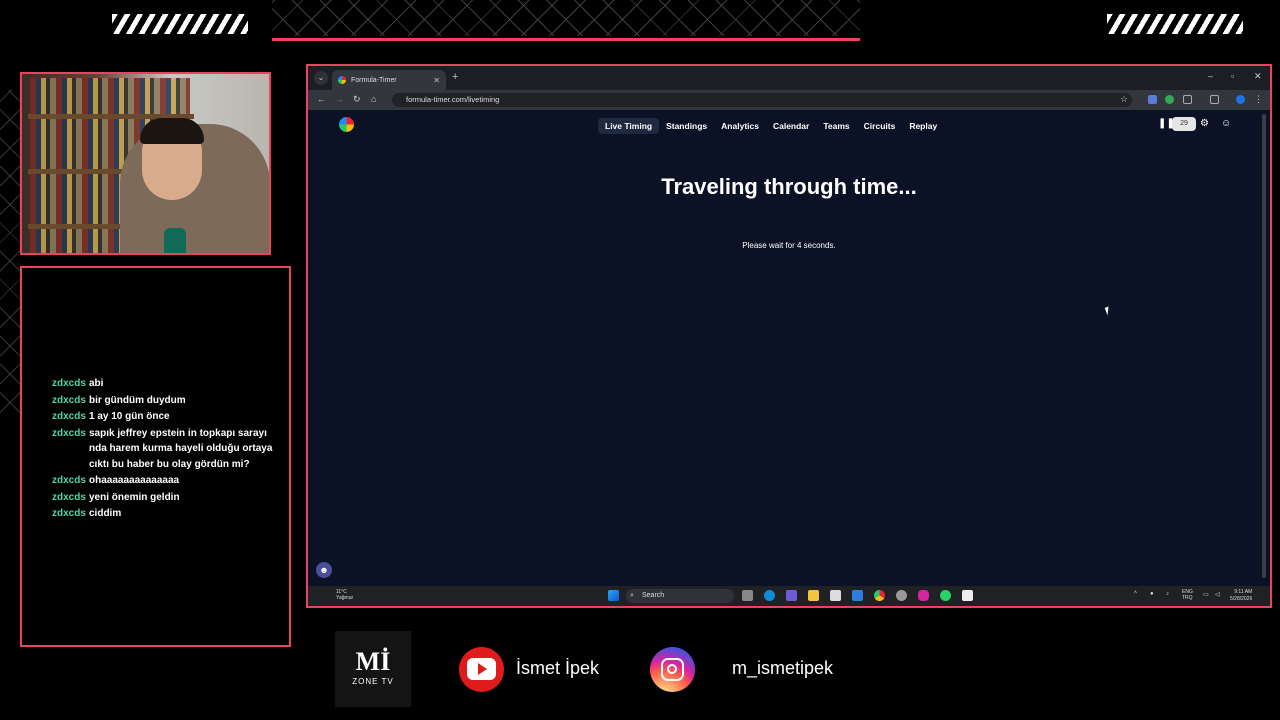 This screenshot has height=720, width=1280. Describe the element at coordinates (680, 596) in the screenshot. I see `taskbar-search: ⌕ Search` at that location.